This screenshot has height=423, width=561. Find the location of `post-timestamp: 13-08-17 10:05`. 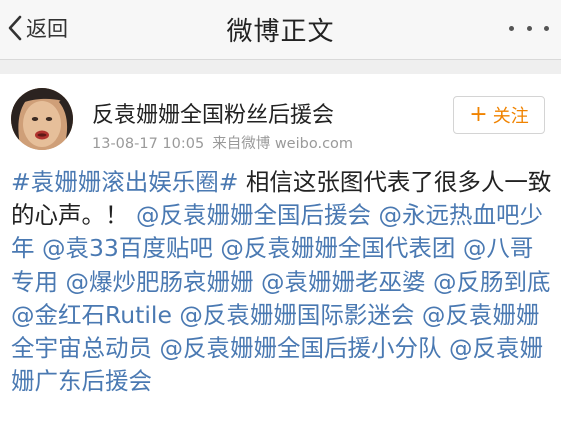

post-timestamp: 13-08-17 10:05 is located at coordinates (148, 144).